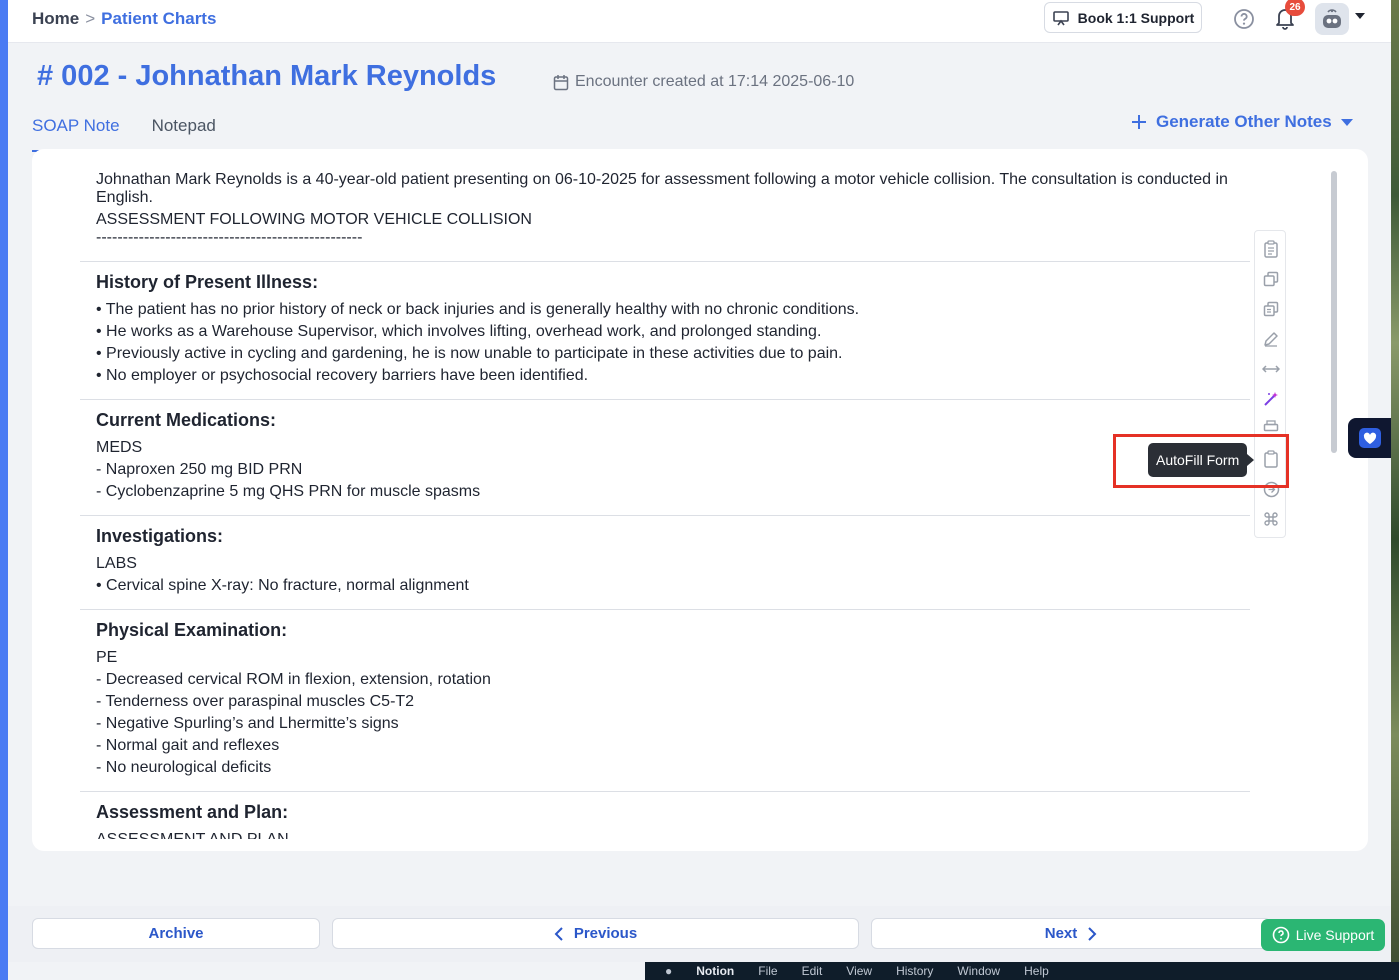 The image size is (1399, 980). I want to click on archive-label: Archive, so click(176, 933).